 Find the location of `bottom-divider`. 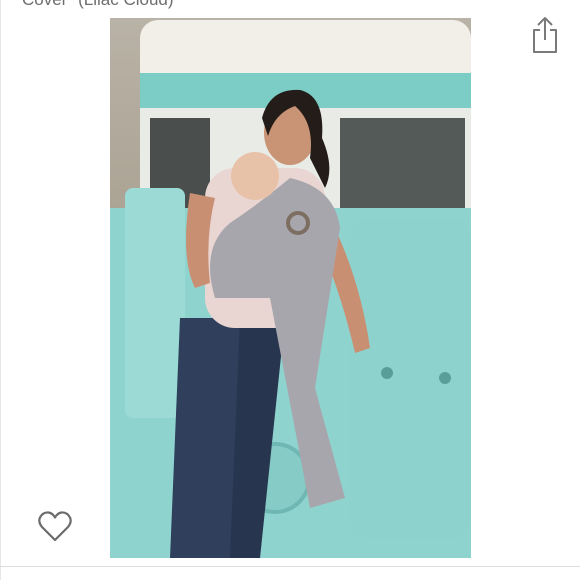

bottom-divider is located at coordinates (290, 566).